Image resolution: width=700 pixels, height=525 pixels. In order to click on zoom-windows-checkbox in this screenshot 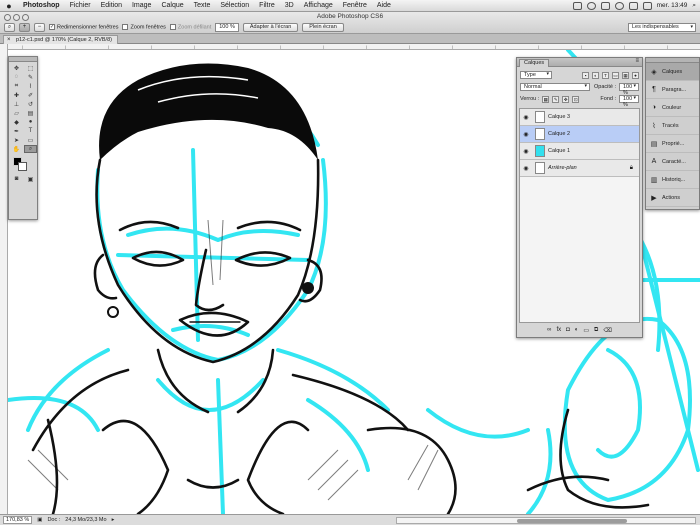, I will do `click(125, 26)`.